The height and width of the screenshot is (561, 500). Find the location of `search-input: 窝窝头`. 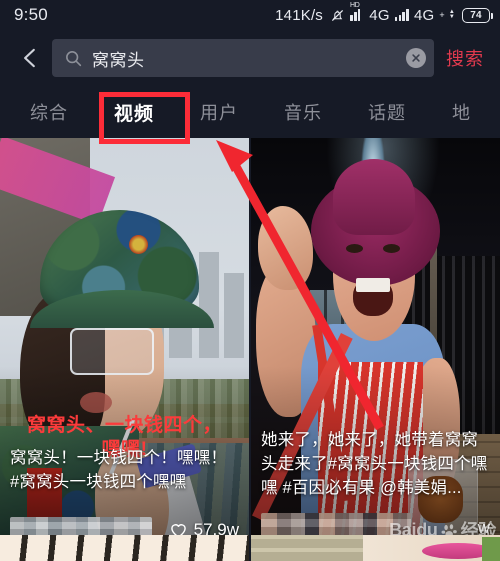

search-input: 窝窝头 is located at coordinates (243, 58).